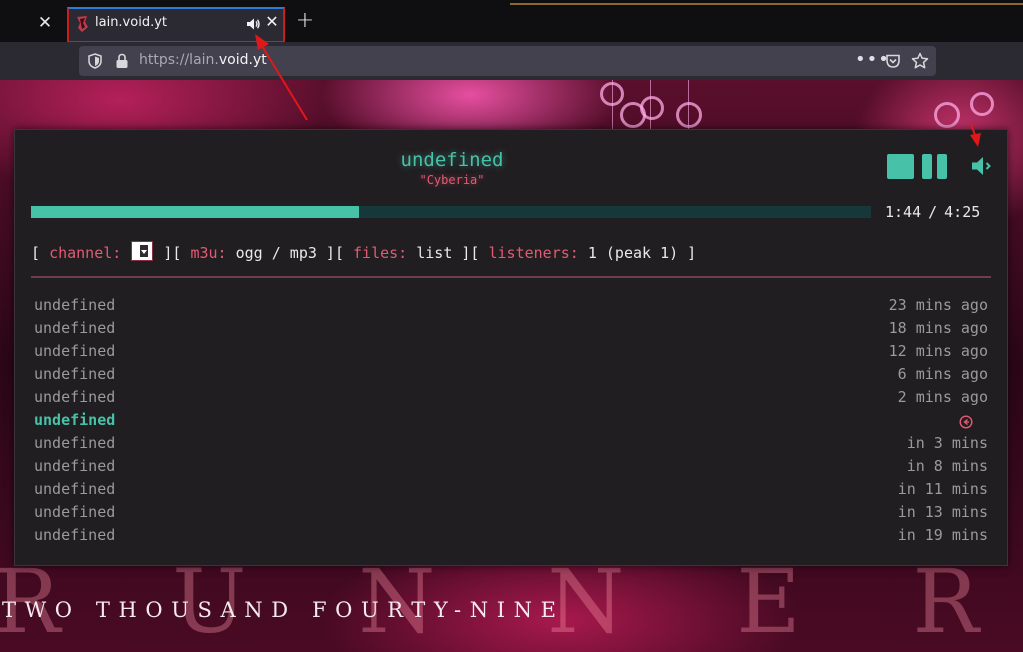 Image resolution: width=1023 pixels, height=652 pixels. Describe the element at coordinates (962, 212) in the screenshot. I see `total-time: 4:25` at that location.